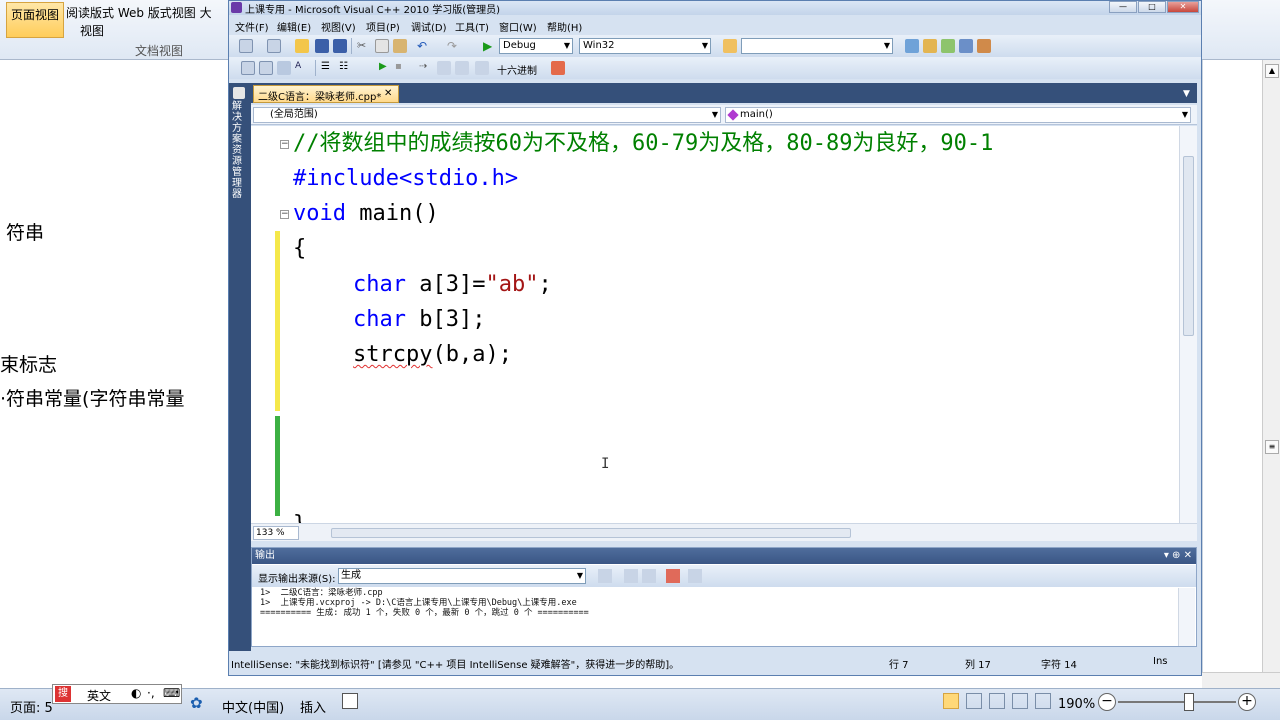 The image size is (1280, 720). I want to click on toolbox-icon, so click(948, 46).